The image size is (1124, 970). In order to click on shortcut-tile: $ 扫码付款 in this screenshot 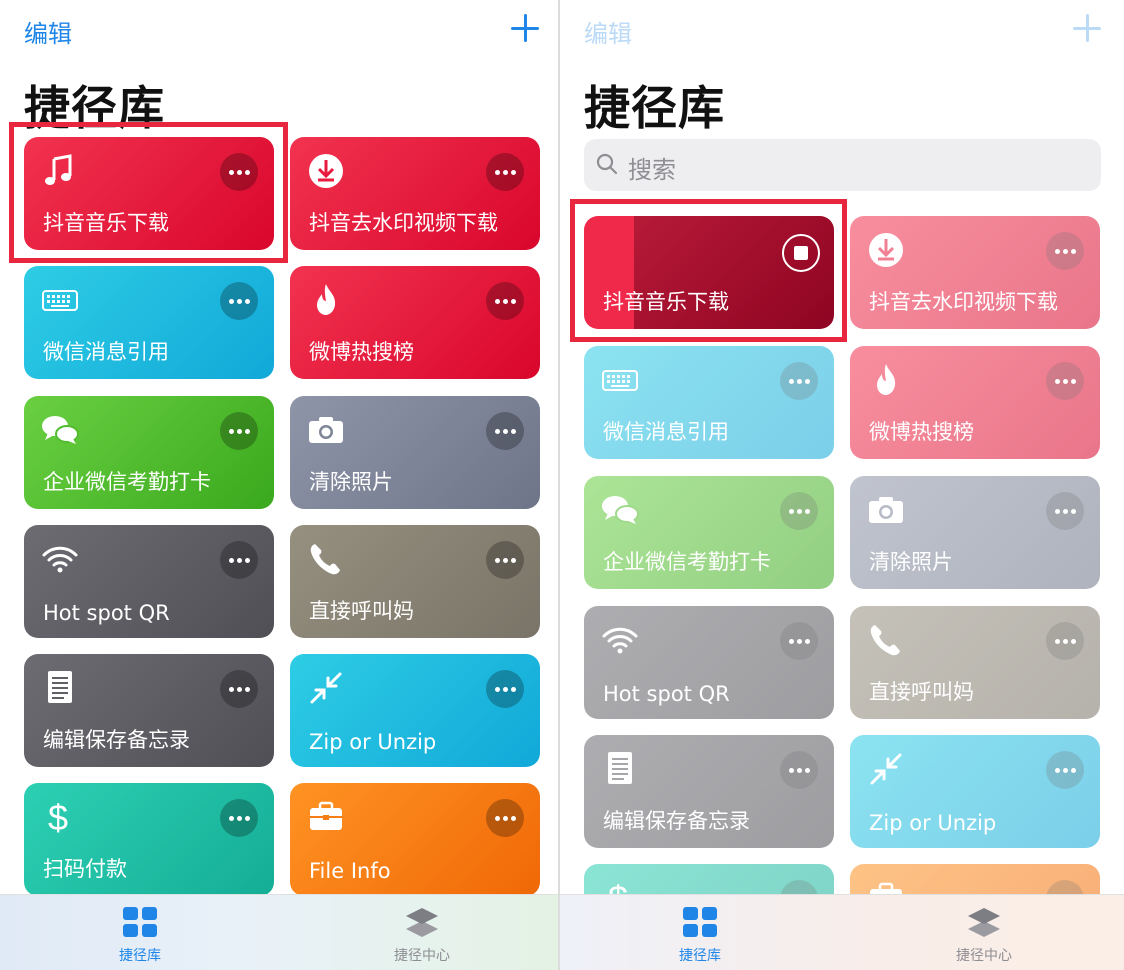, I will do `click(149, 839)`.